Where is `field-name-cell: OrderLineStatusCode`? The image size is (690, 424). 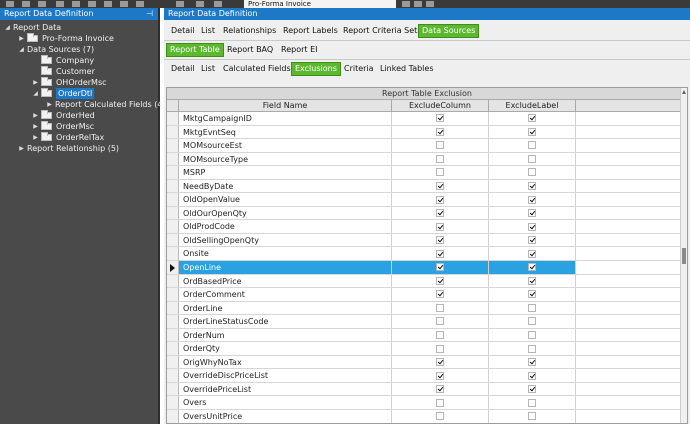 field-name-cell: OrderLineStatusCode is located at coordinates (285, 321).